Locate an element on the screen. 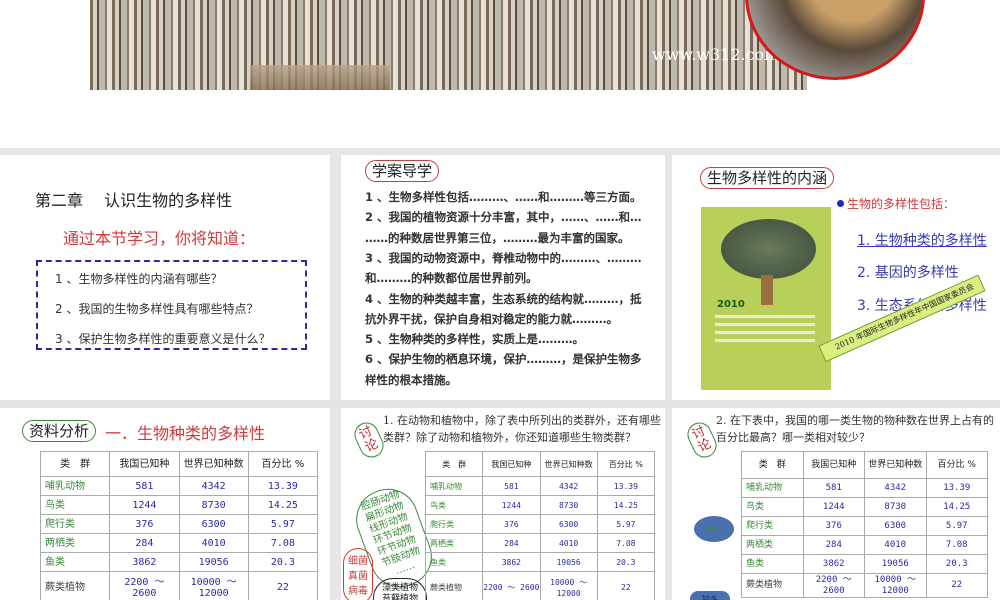 The image size is (1000, 600). group-item: 藻类植物 is located at coordinates (399, 588).